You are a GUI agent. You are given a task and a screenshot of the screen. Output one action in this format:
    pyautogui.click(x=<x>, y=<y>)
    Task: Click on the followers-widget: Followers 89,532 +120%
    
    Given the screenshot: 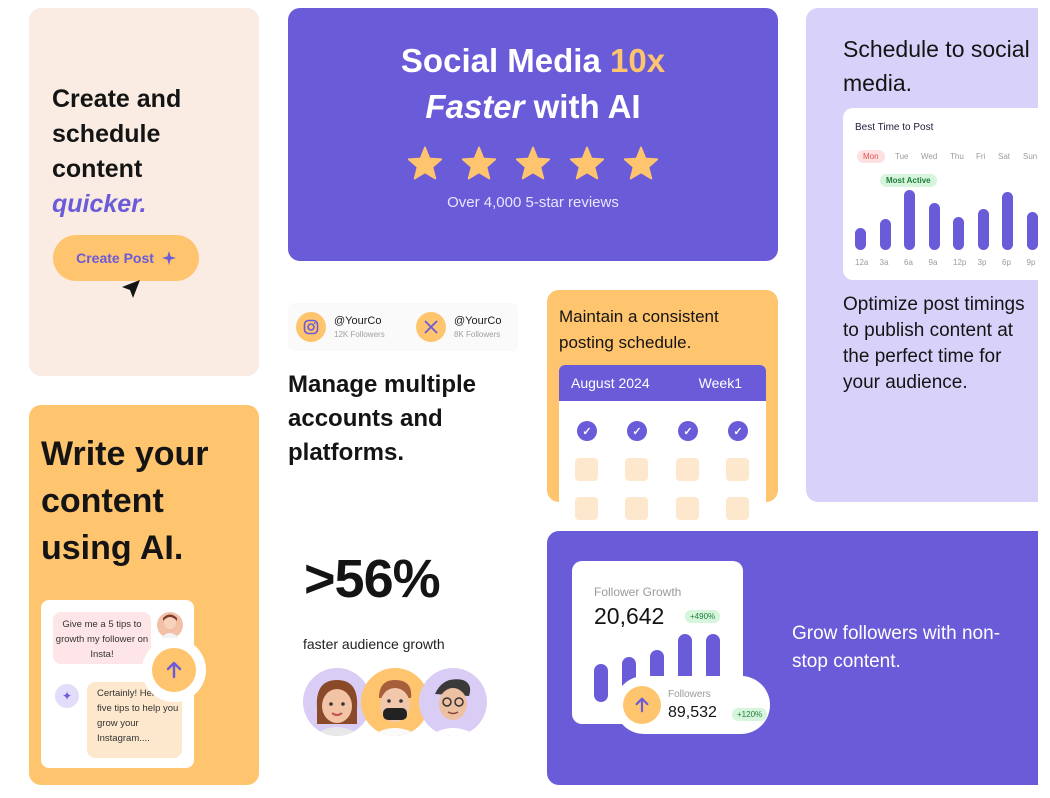 What is the action you would take?
    pyautogui.click(x=692, y=705)
    